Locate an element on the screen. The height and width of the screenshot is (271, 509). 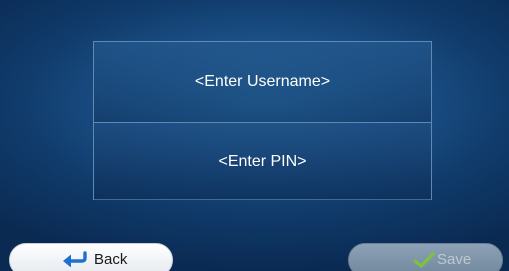
username-placeholder: <Enter Username> is located at coordinates (262, 81).